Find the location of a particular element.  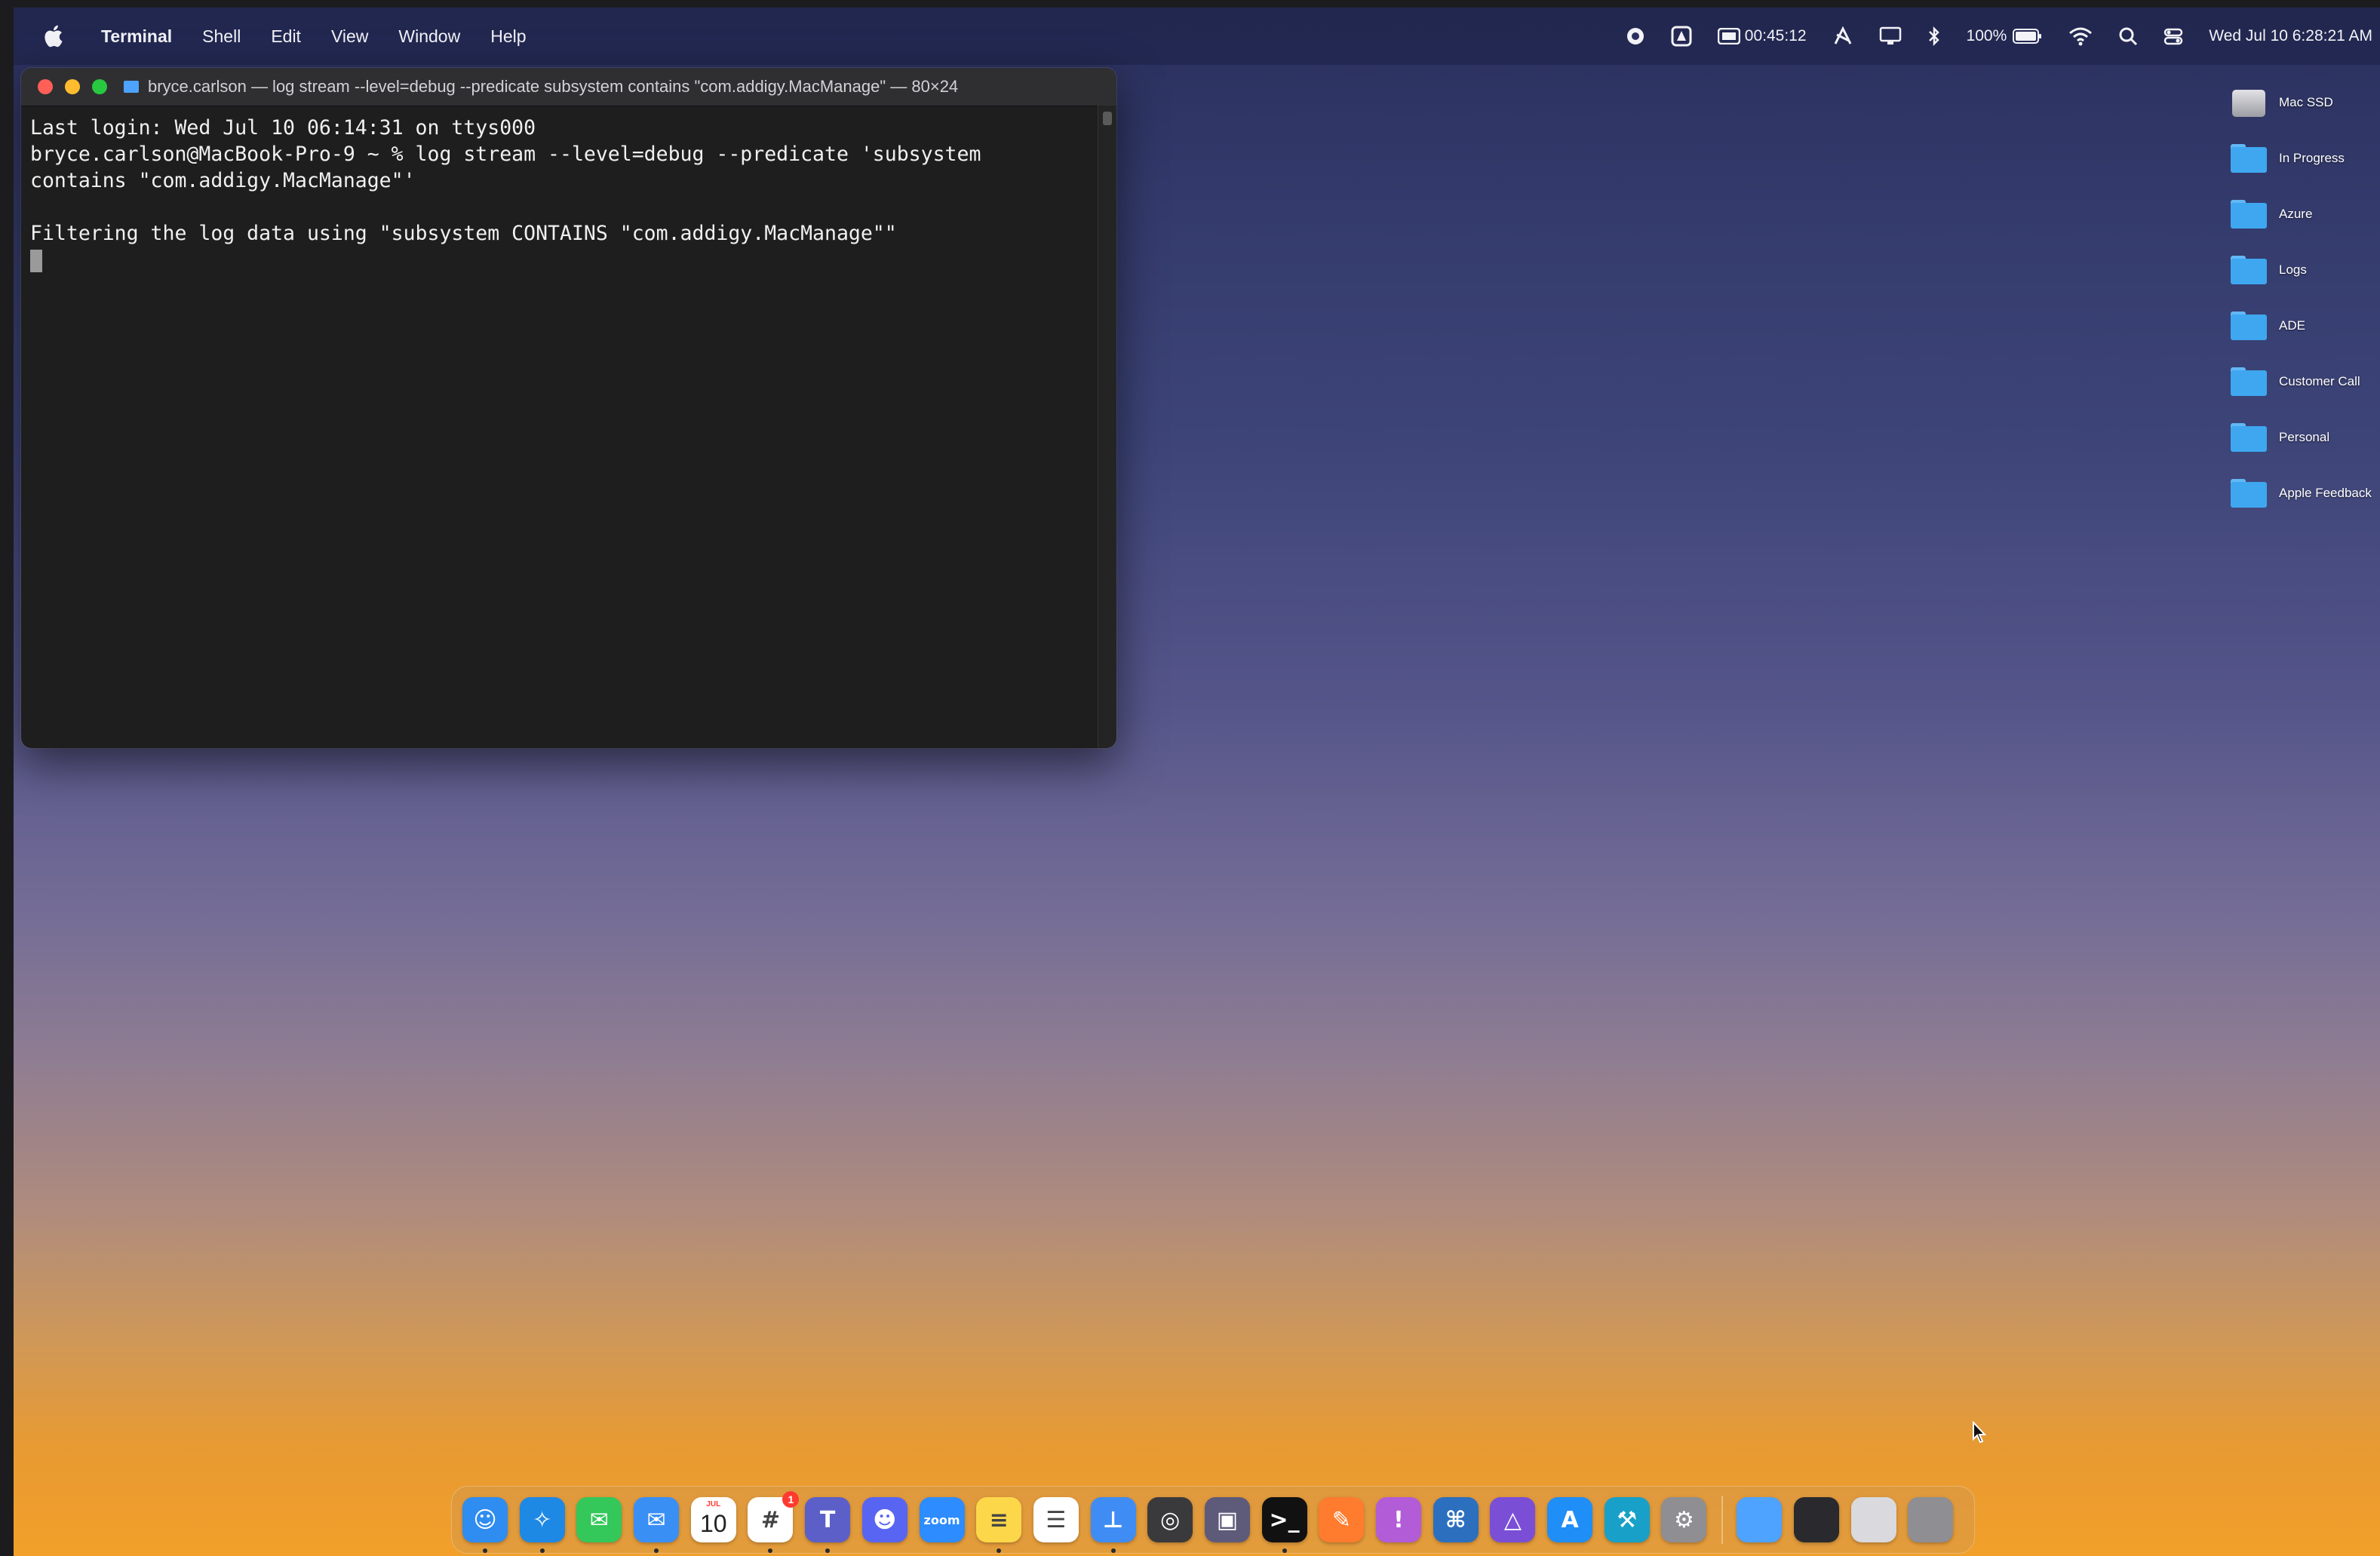

menu-clock: Wed Jul 10 6:28:21 AM is located at coordinates (2290, 36).